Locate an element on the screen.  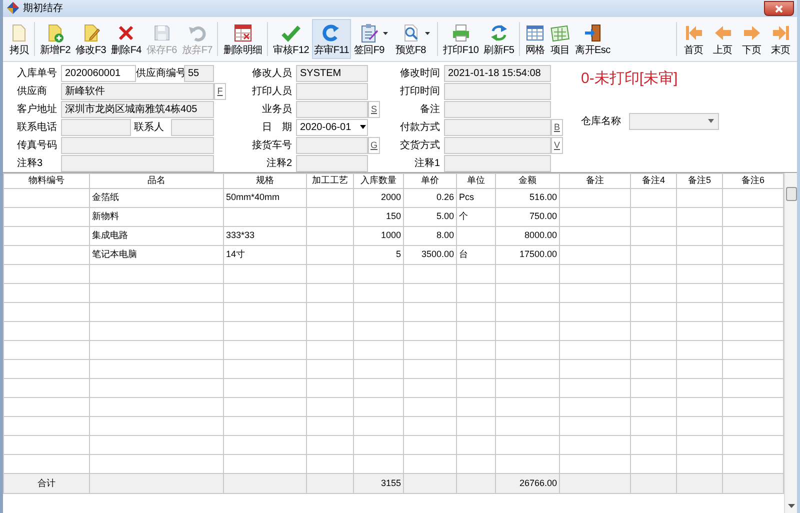
input-field: 2021-01-18 15:54:08 is located at coordinates (497, 73).